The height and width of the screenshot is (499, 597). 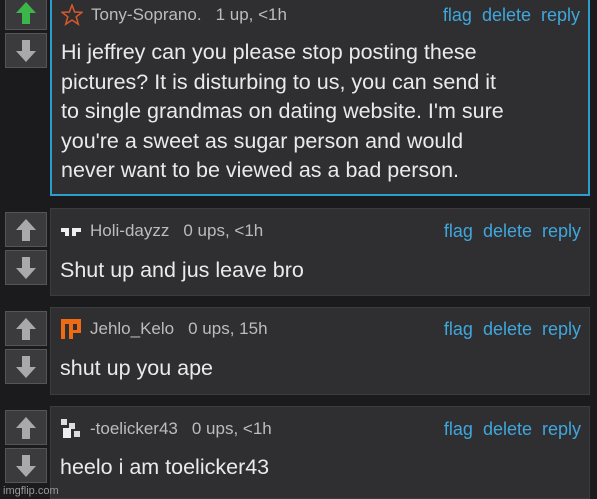 What do you see at coordinates (72, 15) in the screenshot?
I see `star-icon` at bounding box center [72, 15].